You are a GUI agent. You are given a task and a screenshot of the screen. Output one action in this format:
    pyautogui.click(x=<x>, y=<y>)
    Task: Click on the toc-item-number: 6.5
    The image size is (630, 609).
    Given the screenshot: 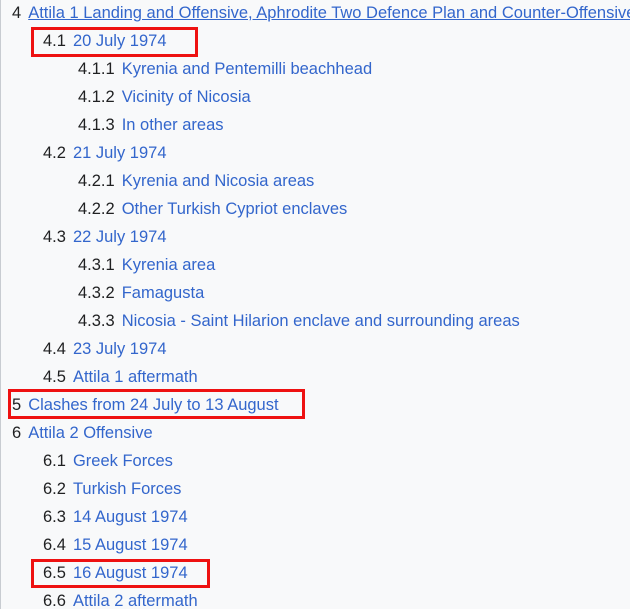 What is the action you would take?
    pyautogui.click(x=54, y=573)
    